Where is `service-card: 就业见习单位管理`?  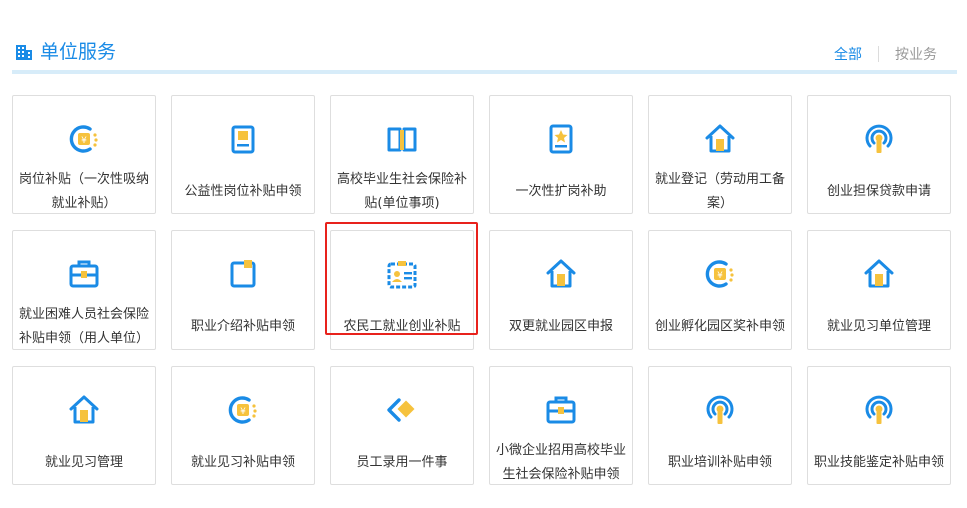
service-card: 就业见习单位管理 is located at coordinates (879, 290).